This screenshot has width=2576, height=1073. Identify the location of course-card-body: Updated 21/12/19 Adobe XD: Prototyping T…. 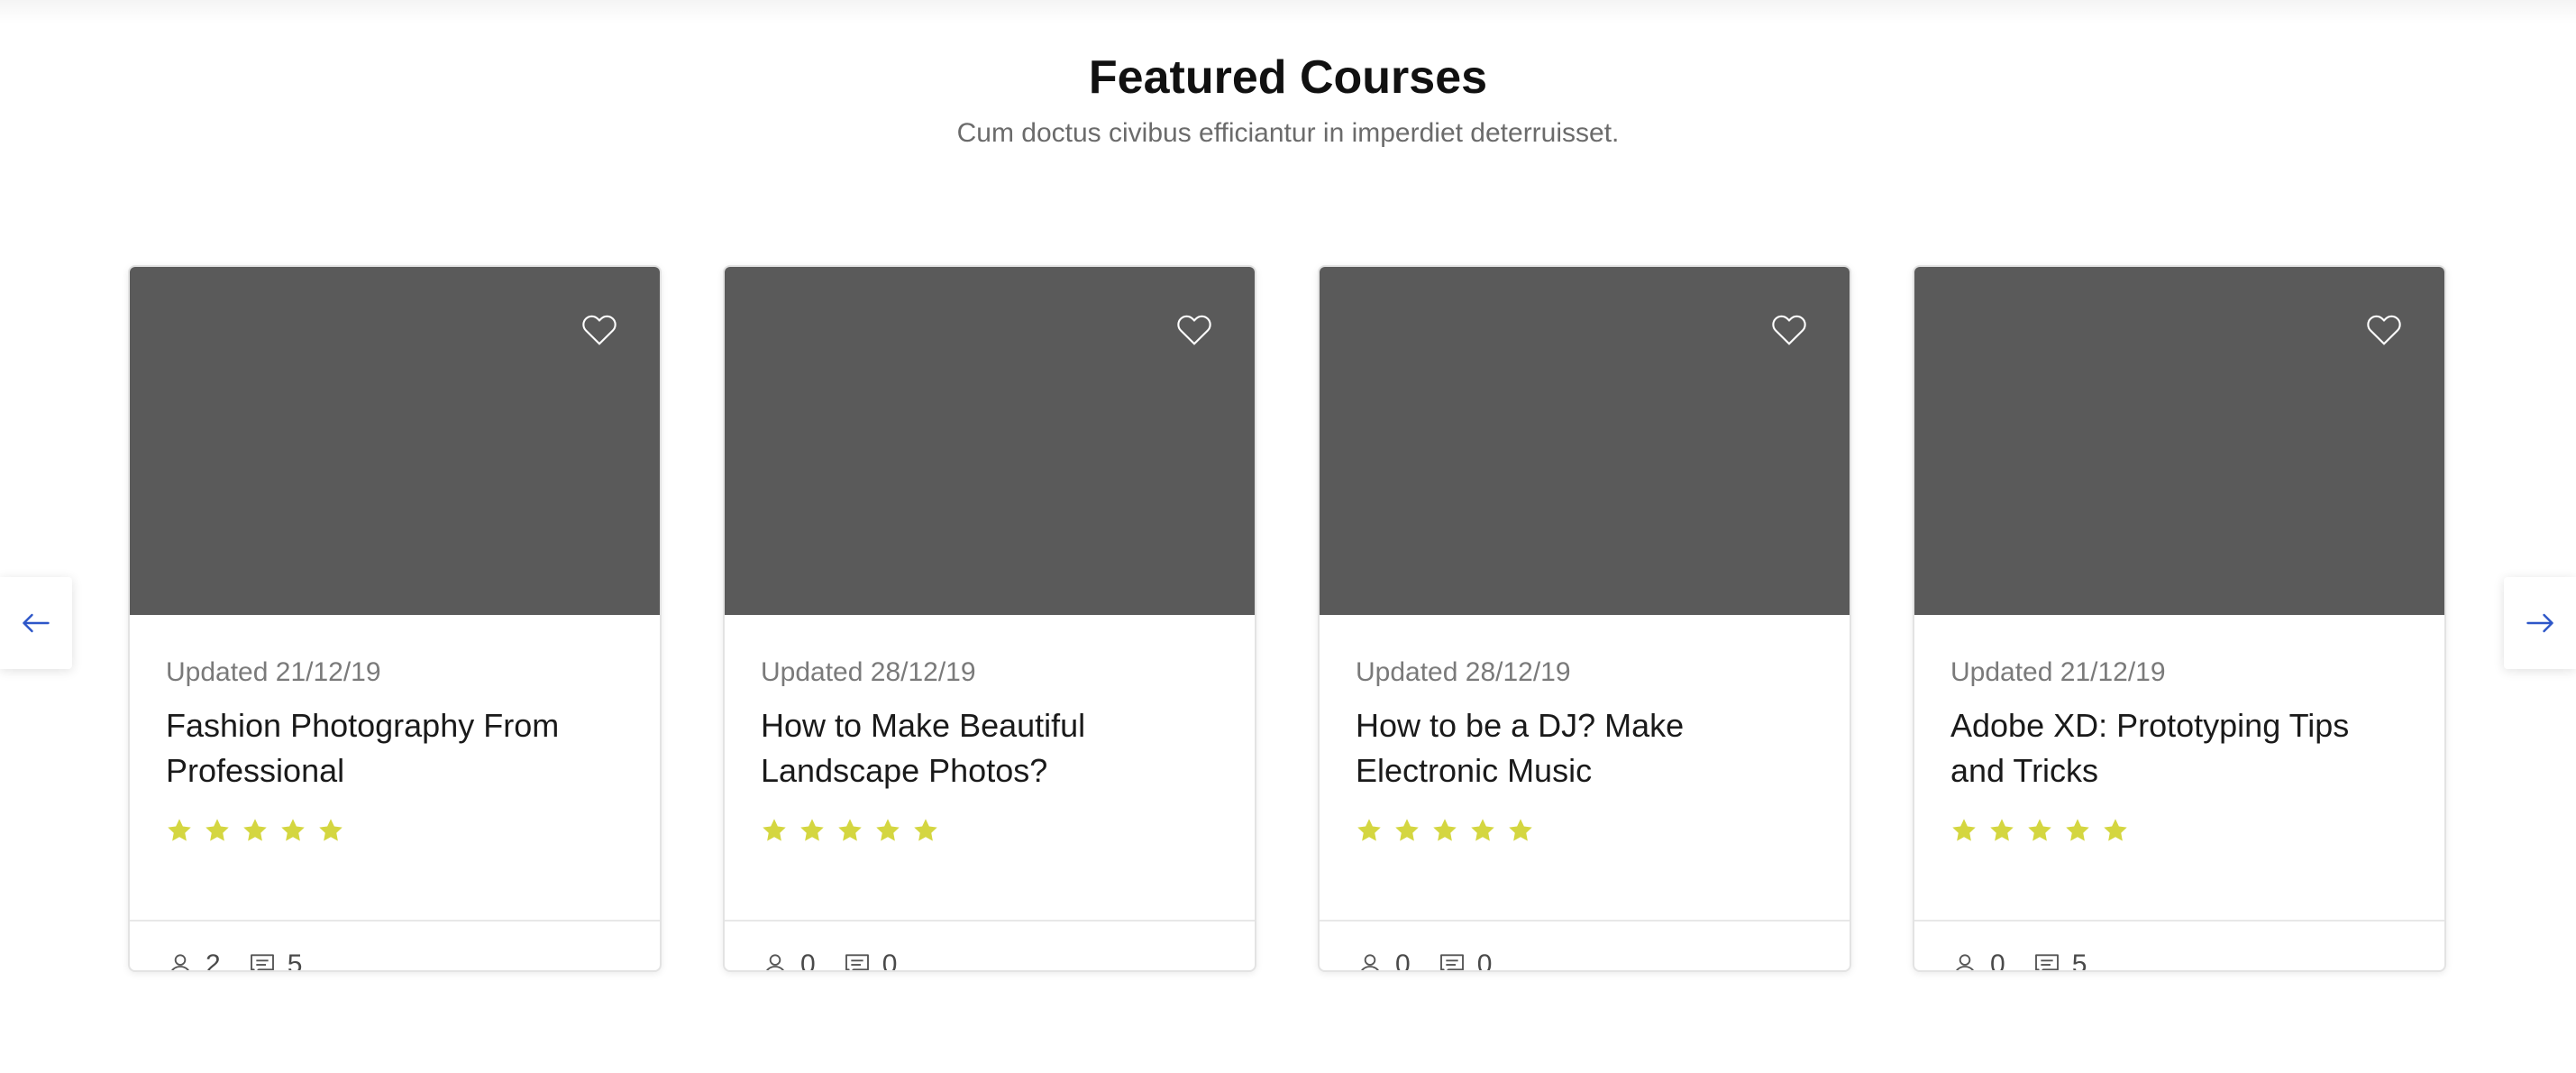
(2179, 768).